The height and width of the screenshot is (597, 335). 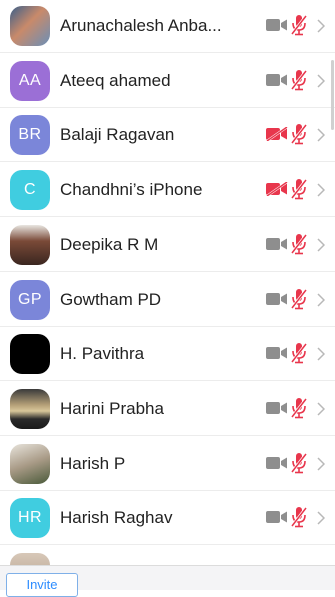 I want to click on avatar: AA, so click(x=30, y=80).